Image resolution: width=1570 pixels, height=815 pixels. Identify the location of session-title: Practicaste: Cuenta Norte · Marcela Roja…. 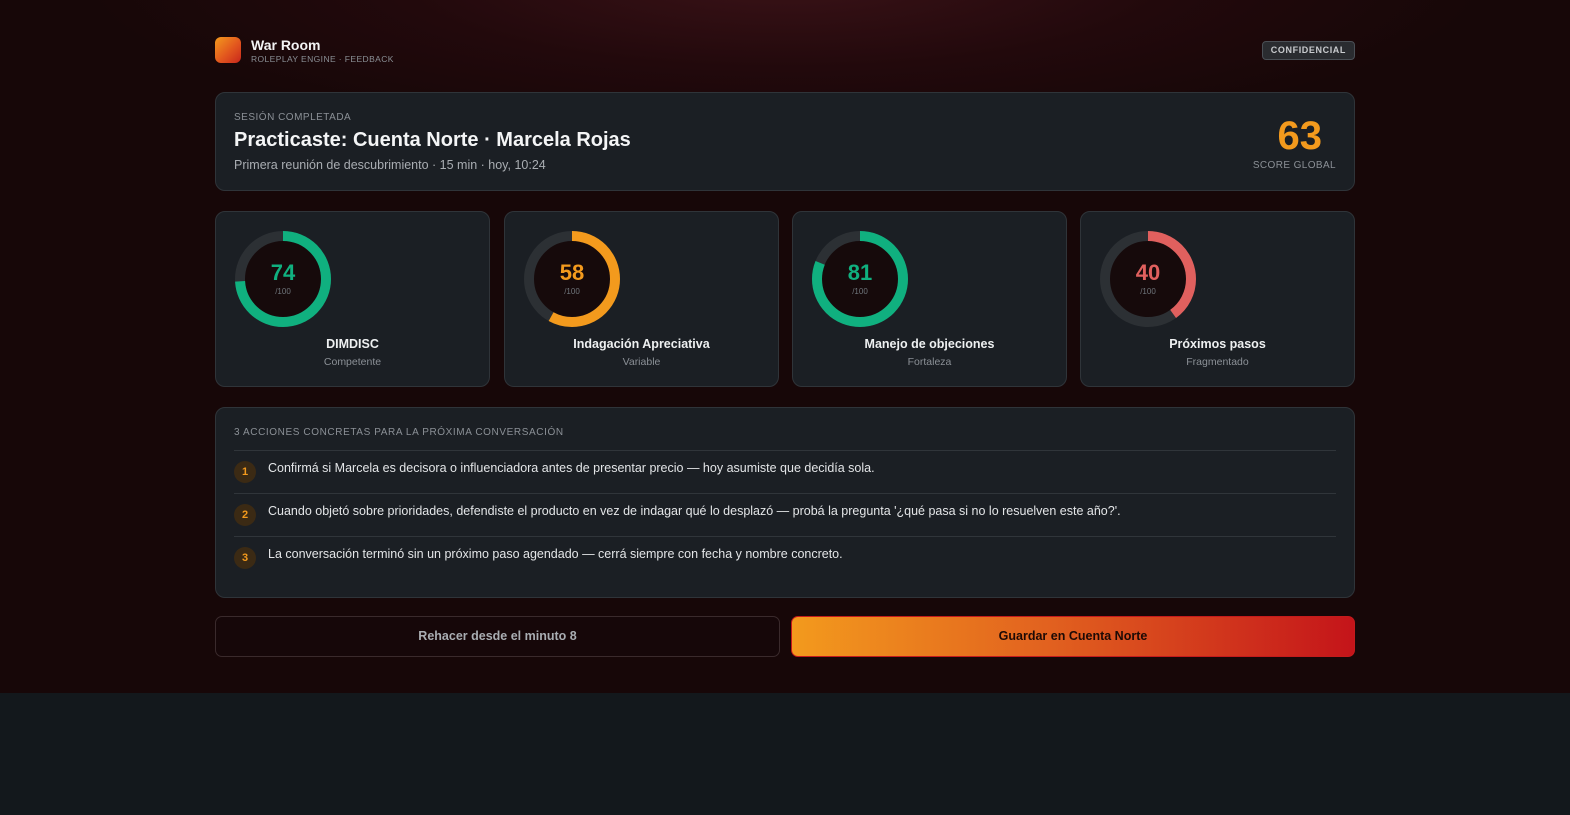
(432, 140).